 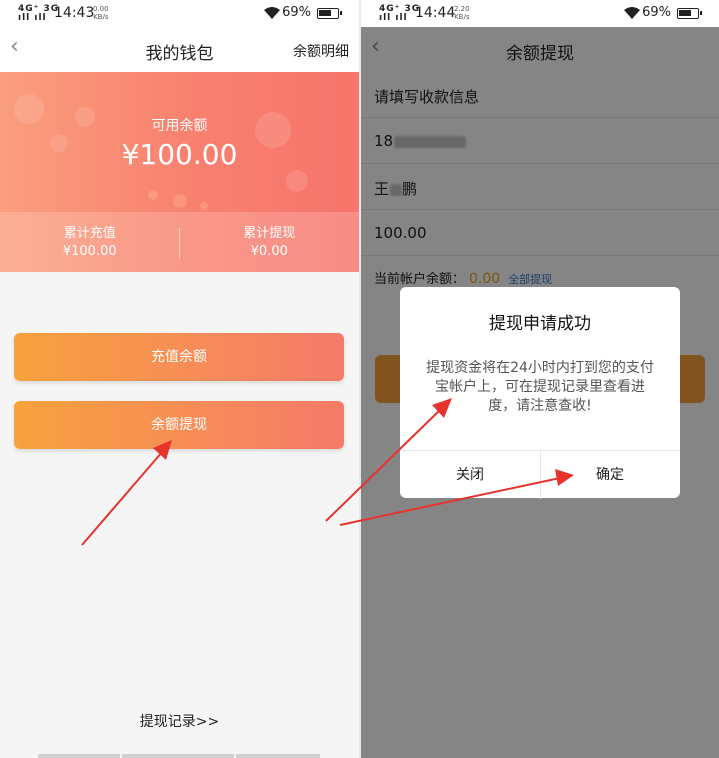 I want to click on recharge-button: 充值余额, so click(x=179, y=357).